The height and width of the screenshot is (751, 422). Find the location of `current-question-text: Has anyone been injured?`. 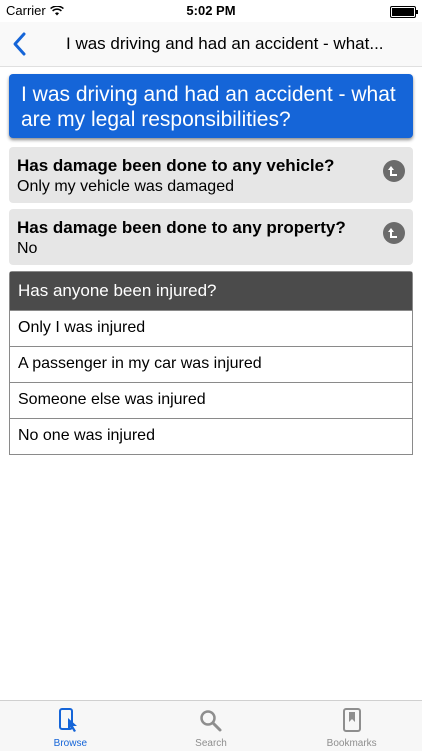

current-question-text: Has anyone been injured? is located at coordinates (211, 291).